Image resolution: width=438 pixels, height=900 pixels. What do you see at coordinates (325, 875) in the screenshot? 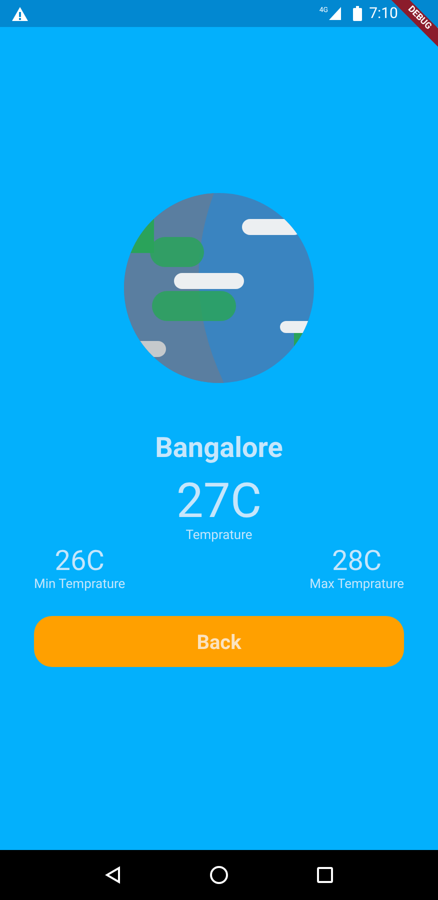
I see `overview-icon` at bounding box center [325, 875].